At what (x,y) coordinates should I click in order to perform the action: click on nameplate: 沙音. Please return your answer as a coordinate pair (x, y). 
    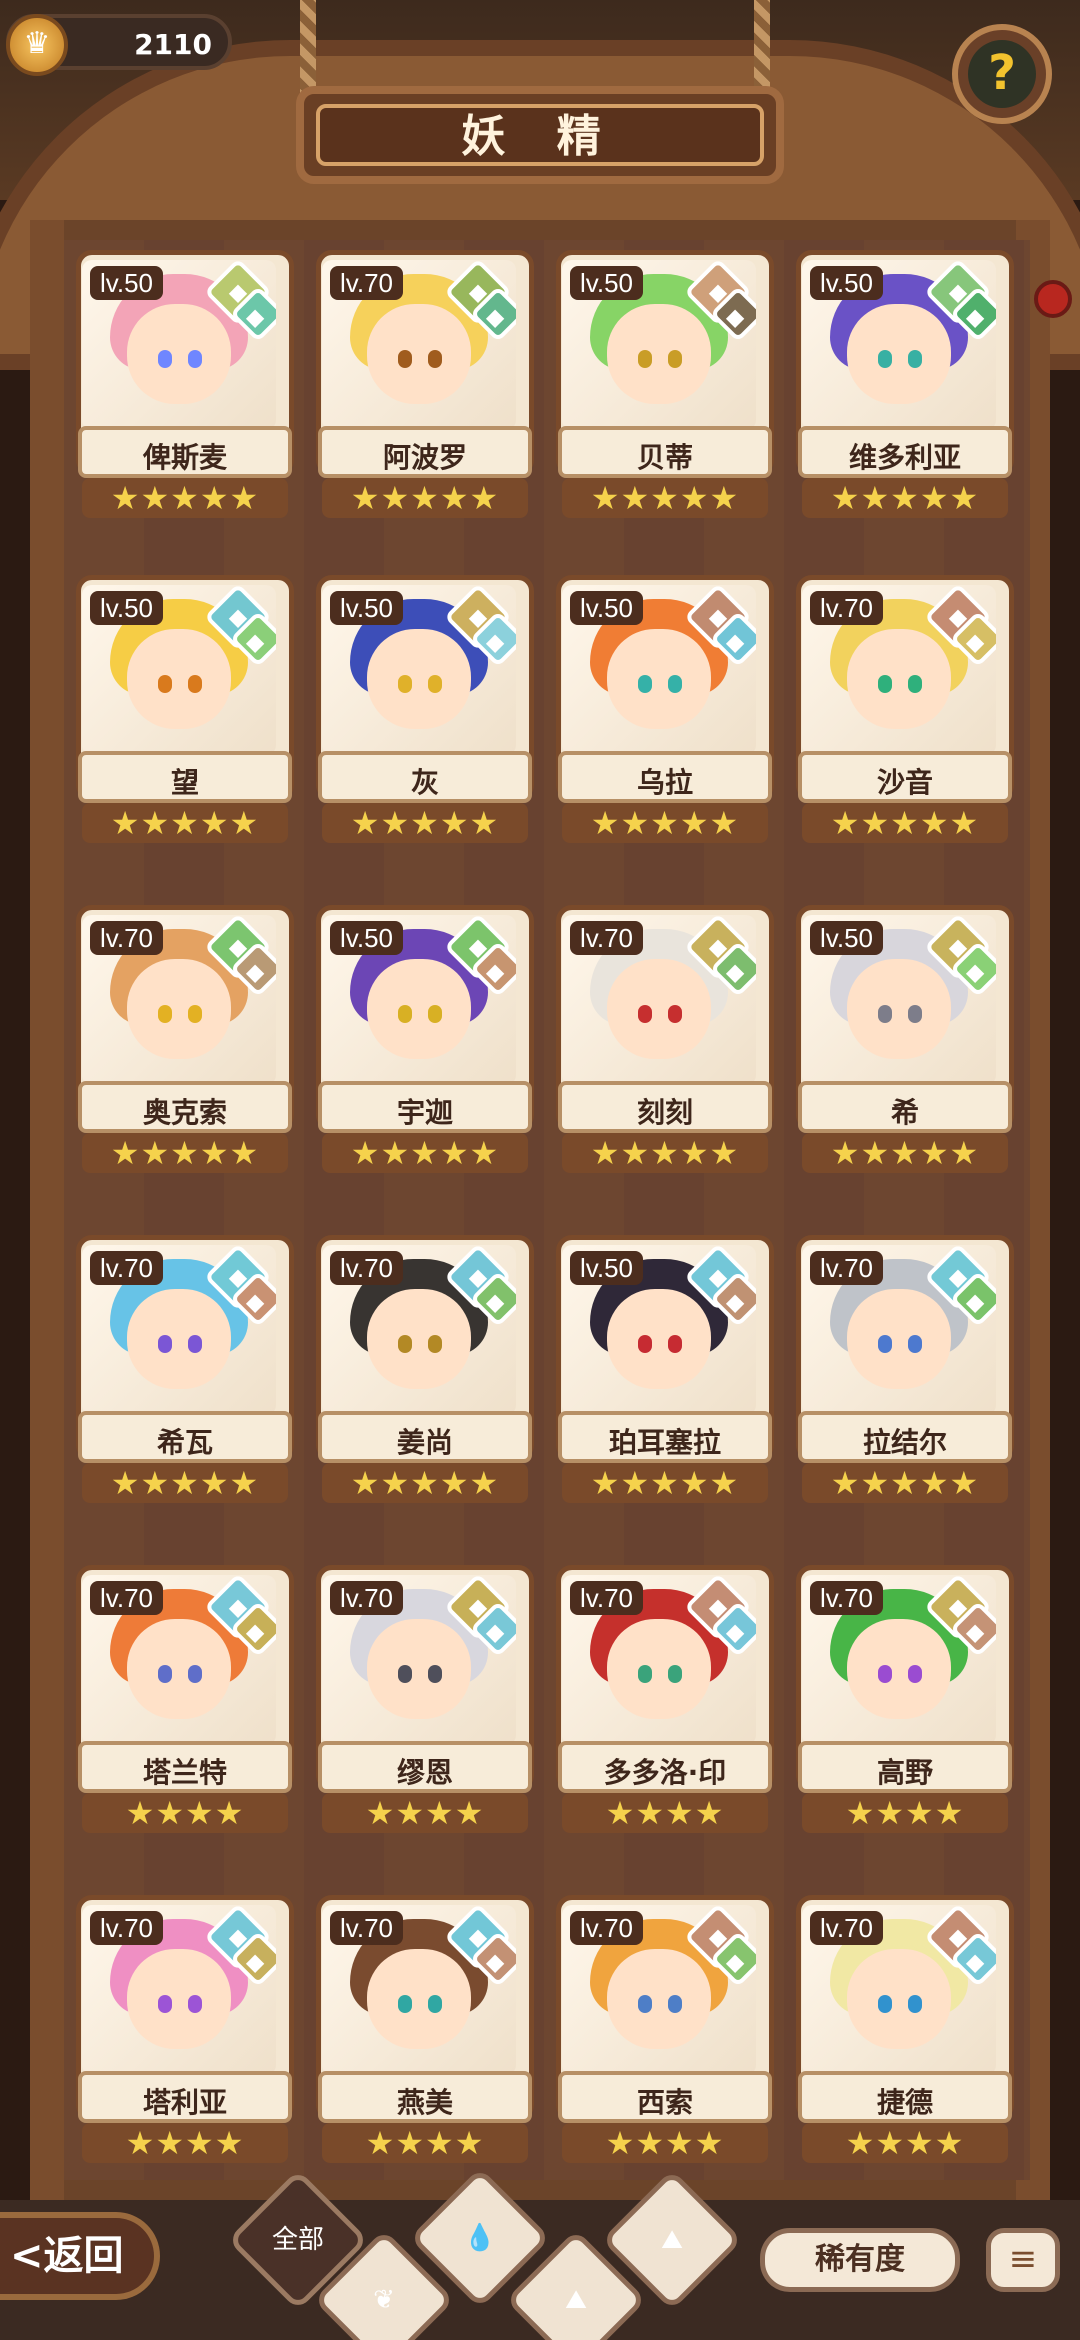
    Looking at the image, I should click on (905, 777).